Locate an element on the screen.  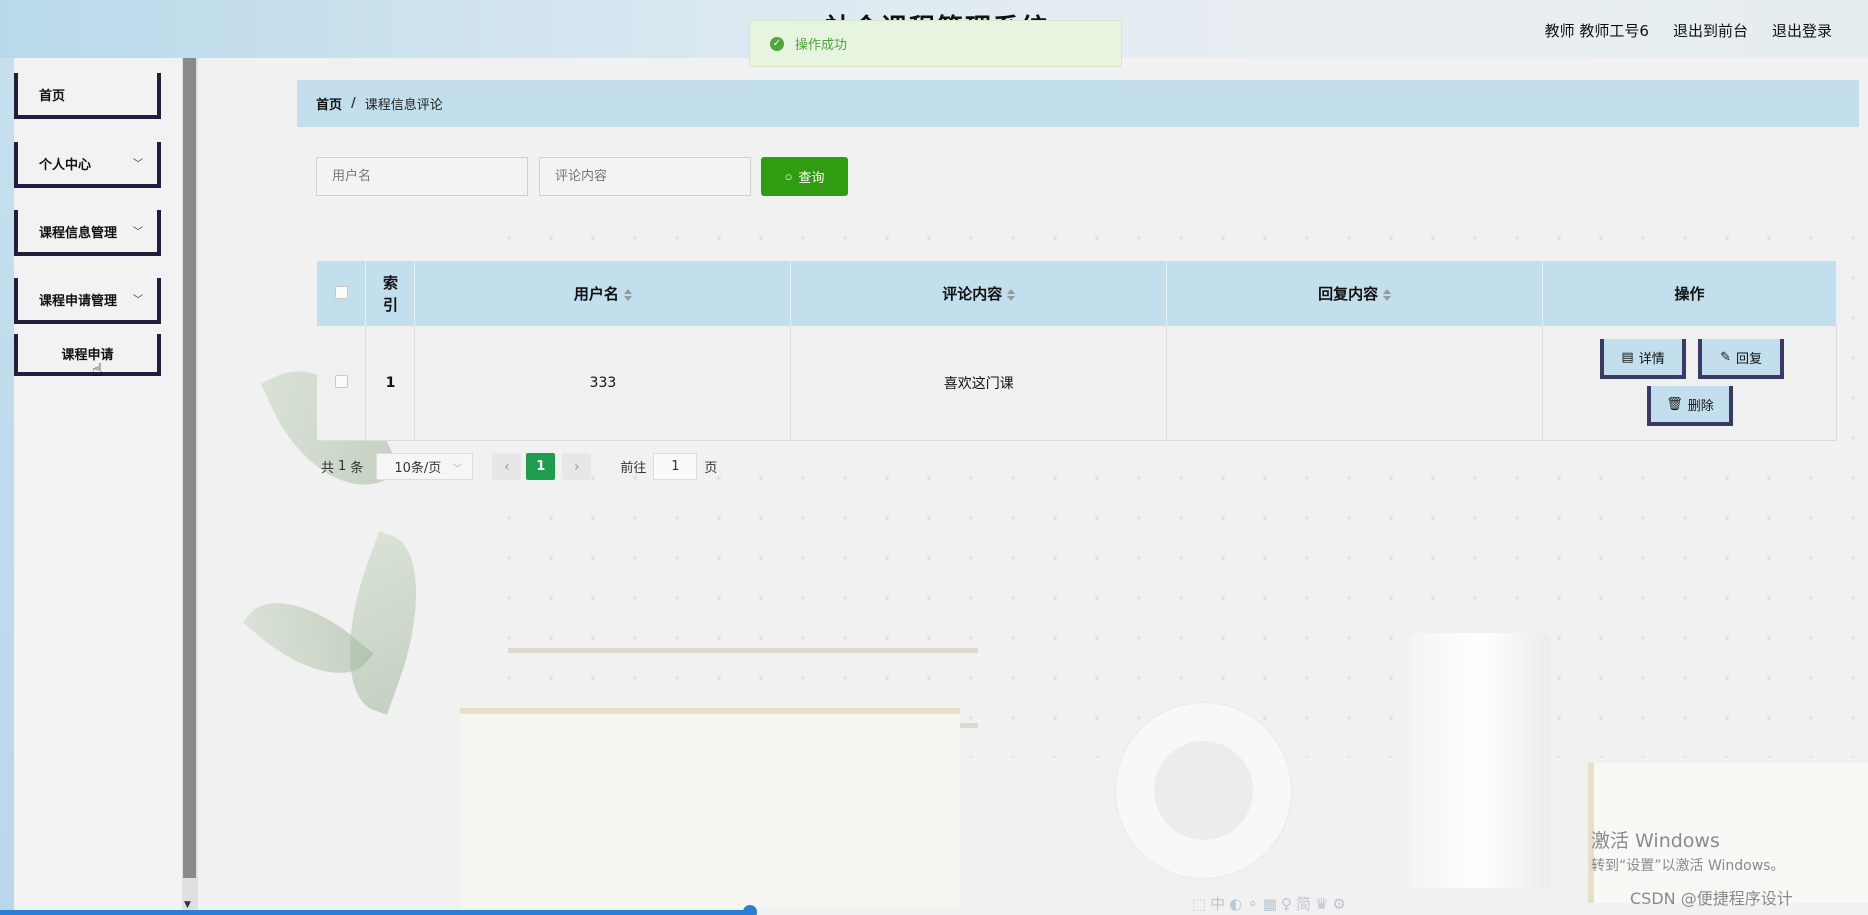
sidebar-item-label: 个人中心 is located at coordinates (65, 165).